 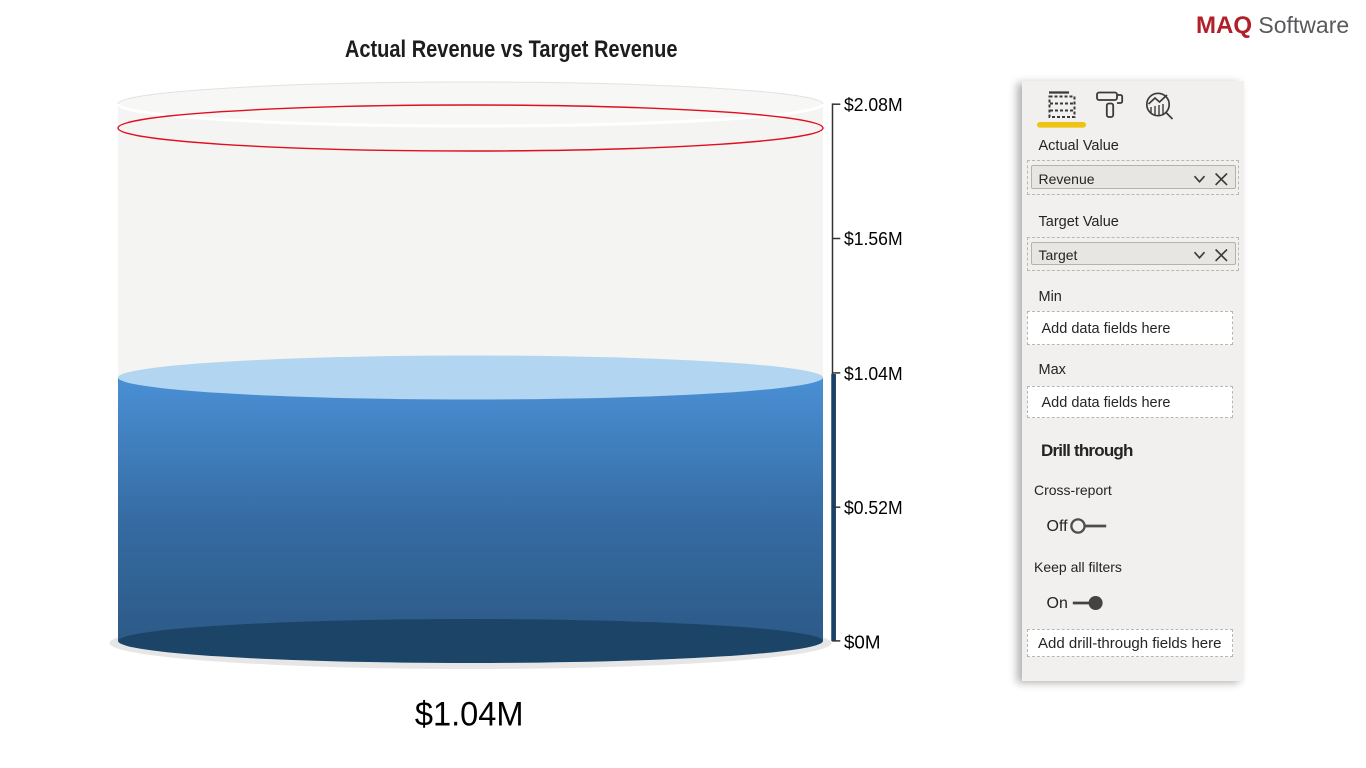 What do you see at coordinates (873, 507) in the screenshot?
I see `svg-text: $0.52M` at bounding box center [873, 507].